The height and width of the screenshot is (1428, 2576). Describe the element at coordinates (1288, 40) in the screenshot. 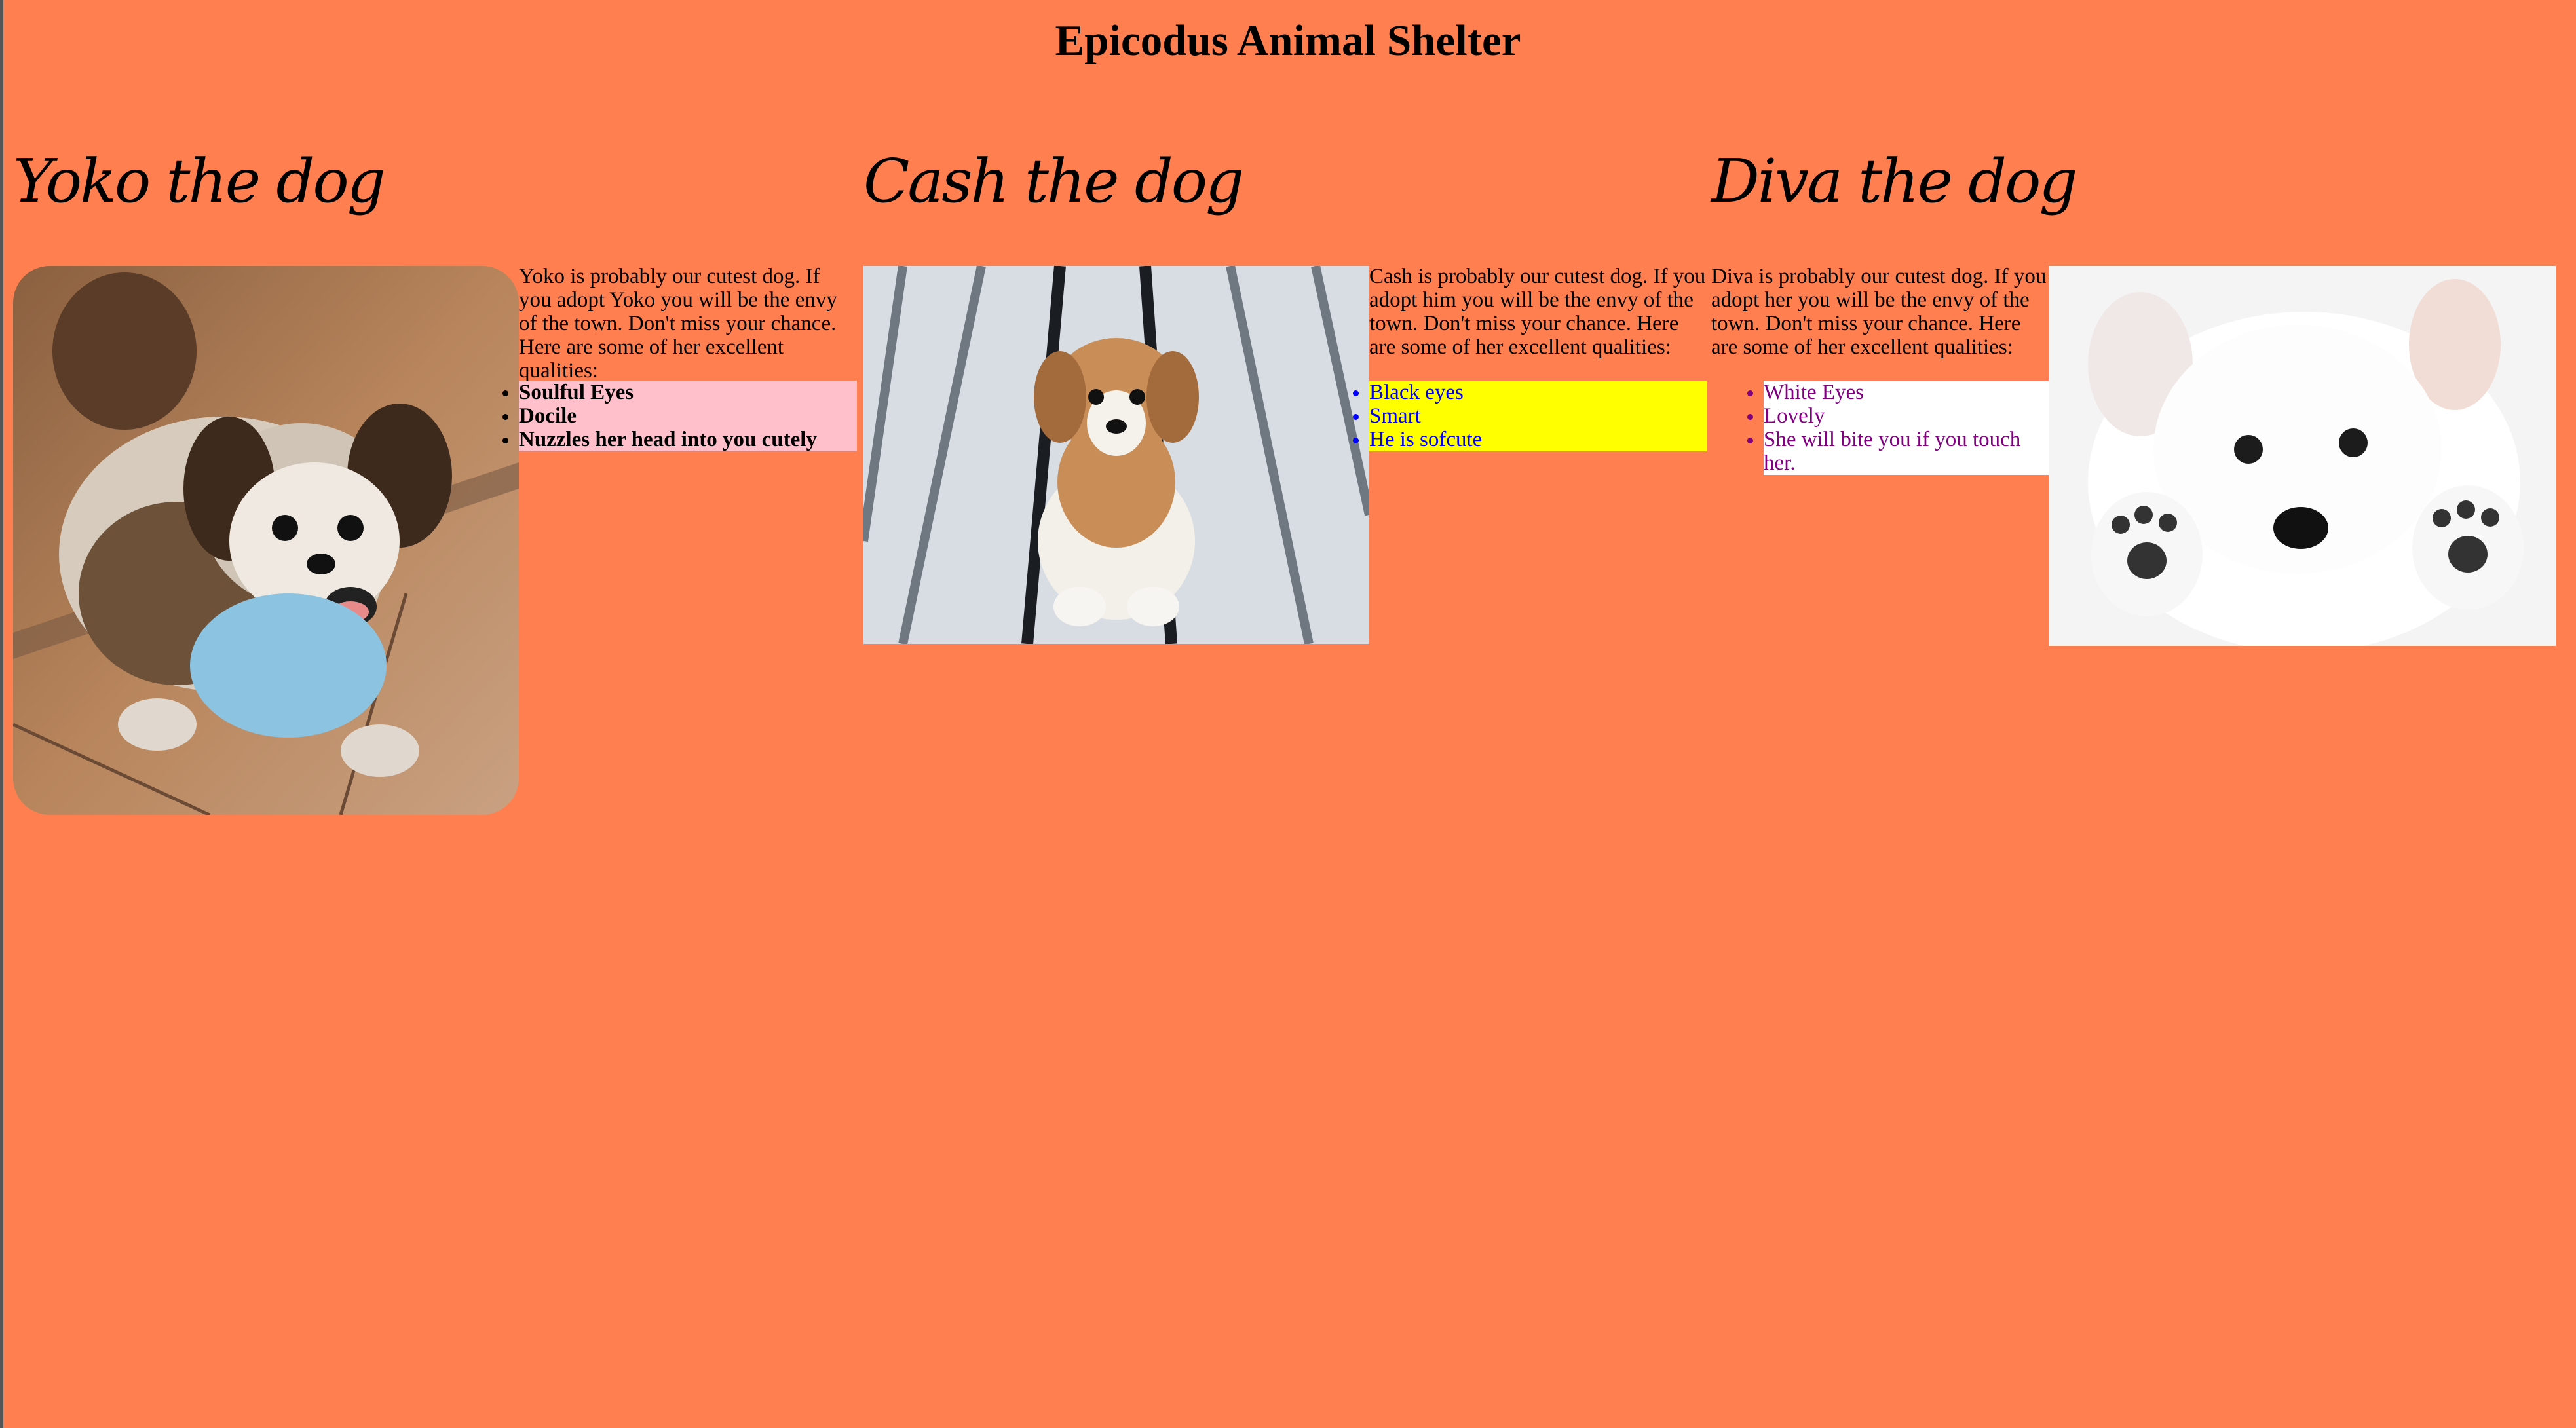

I see `page-title: Epicodus Animal Shelter` at that location.